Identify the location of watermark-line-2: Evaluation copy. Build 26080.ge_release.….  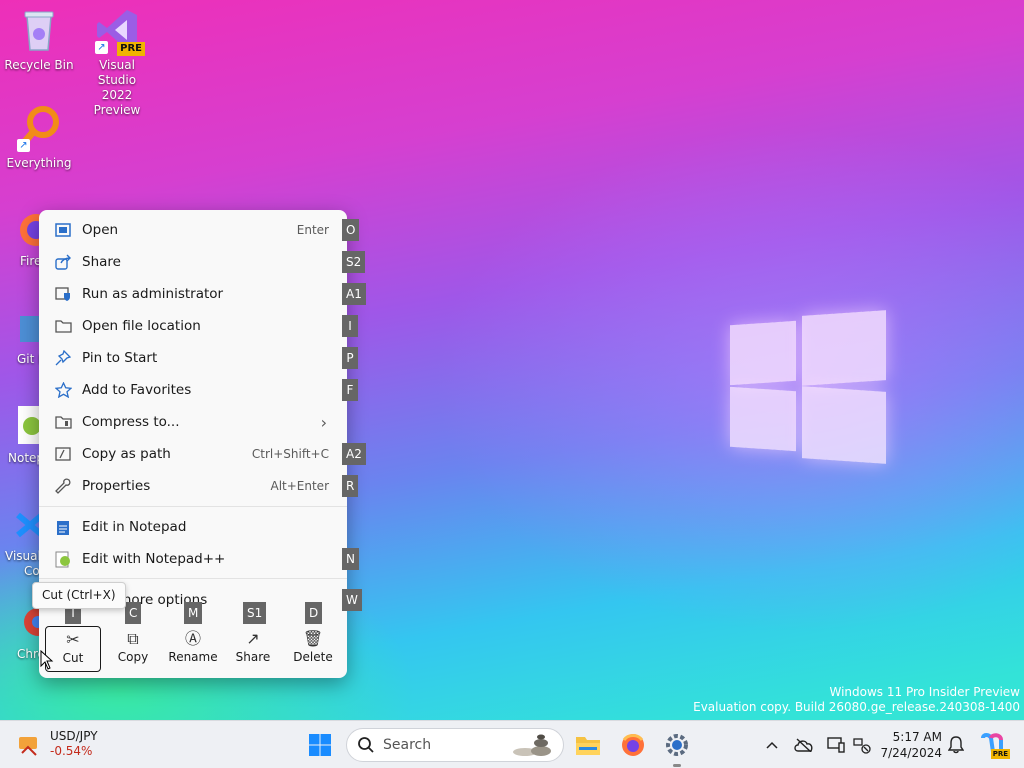
(856, 707).